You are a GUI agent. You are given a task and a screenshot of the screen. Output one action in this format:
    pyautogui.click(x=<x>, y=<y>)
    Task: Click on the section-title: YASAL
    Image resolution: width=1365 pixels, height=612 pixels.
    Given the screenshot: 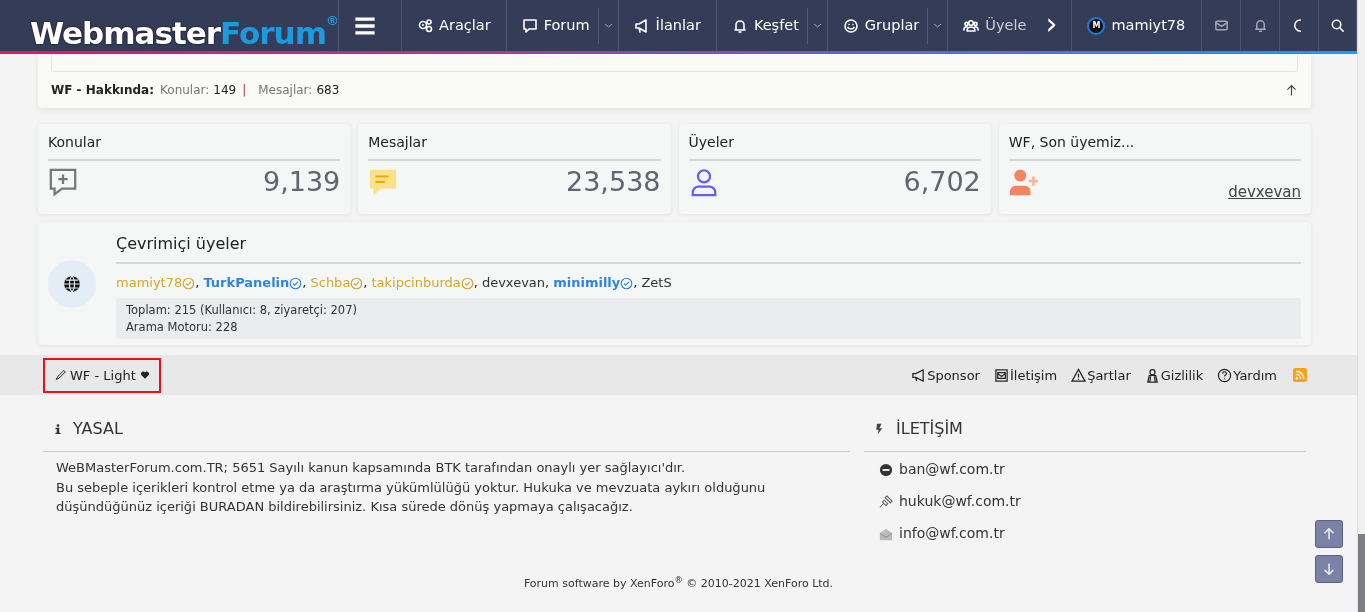 What is the action you would take?
    pyautogui.click(x=98, y=429)
    